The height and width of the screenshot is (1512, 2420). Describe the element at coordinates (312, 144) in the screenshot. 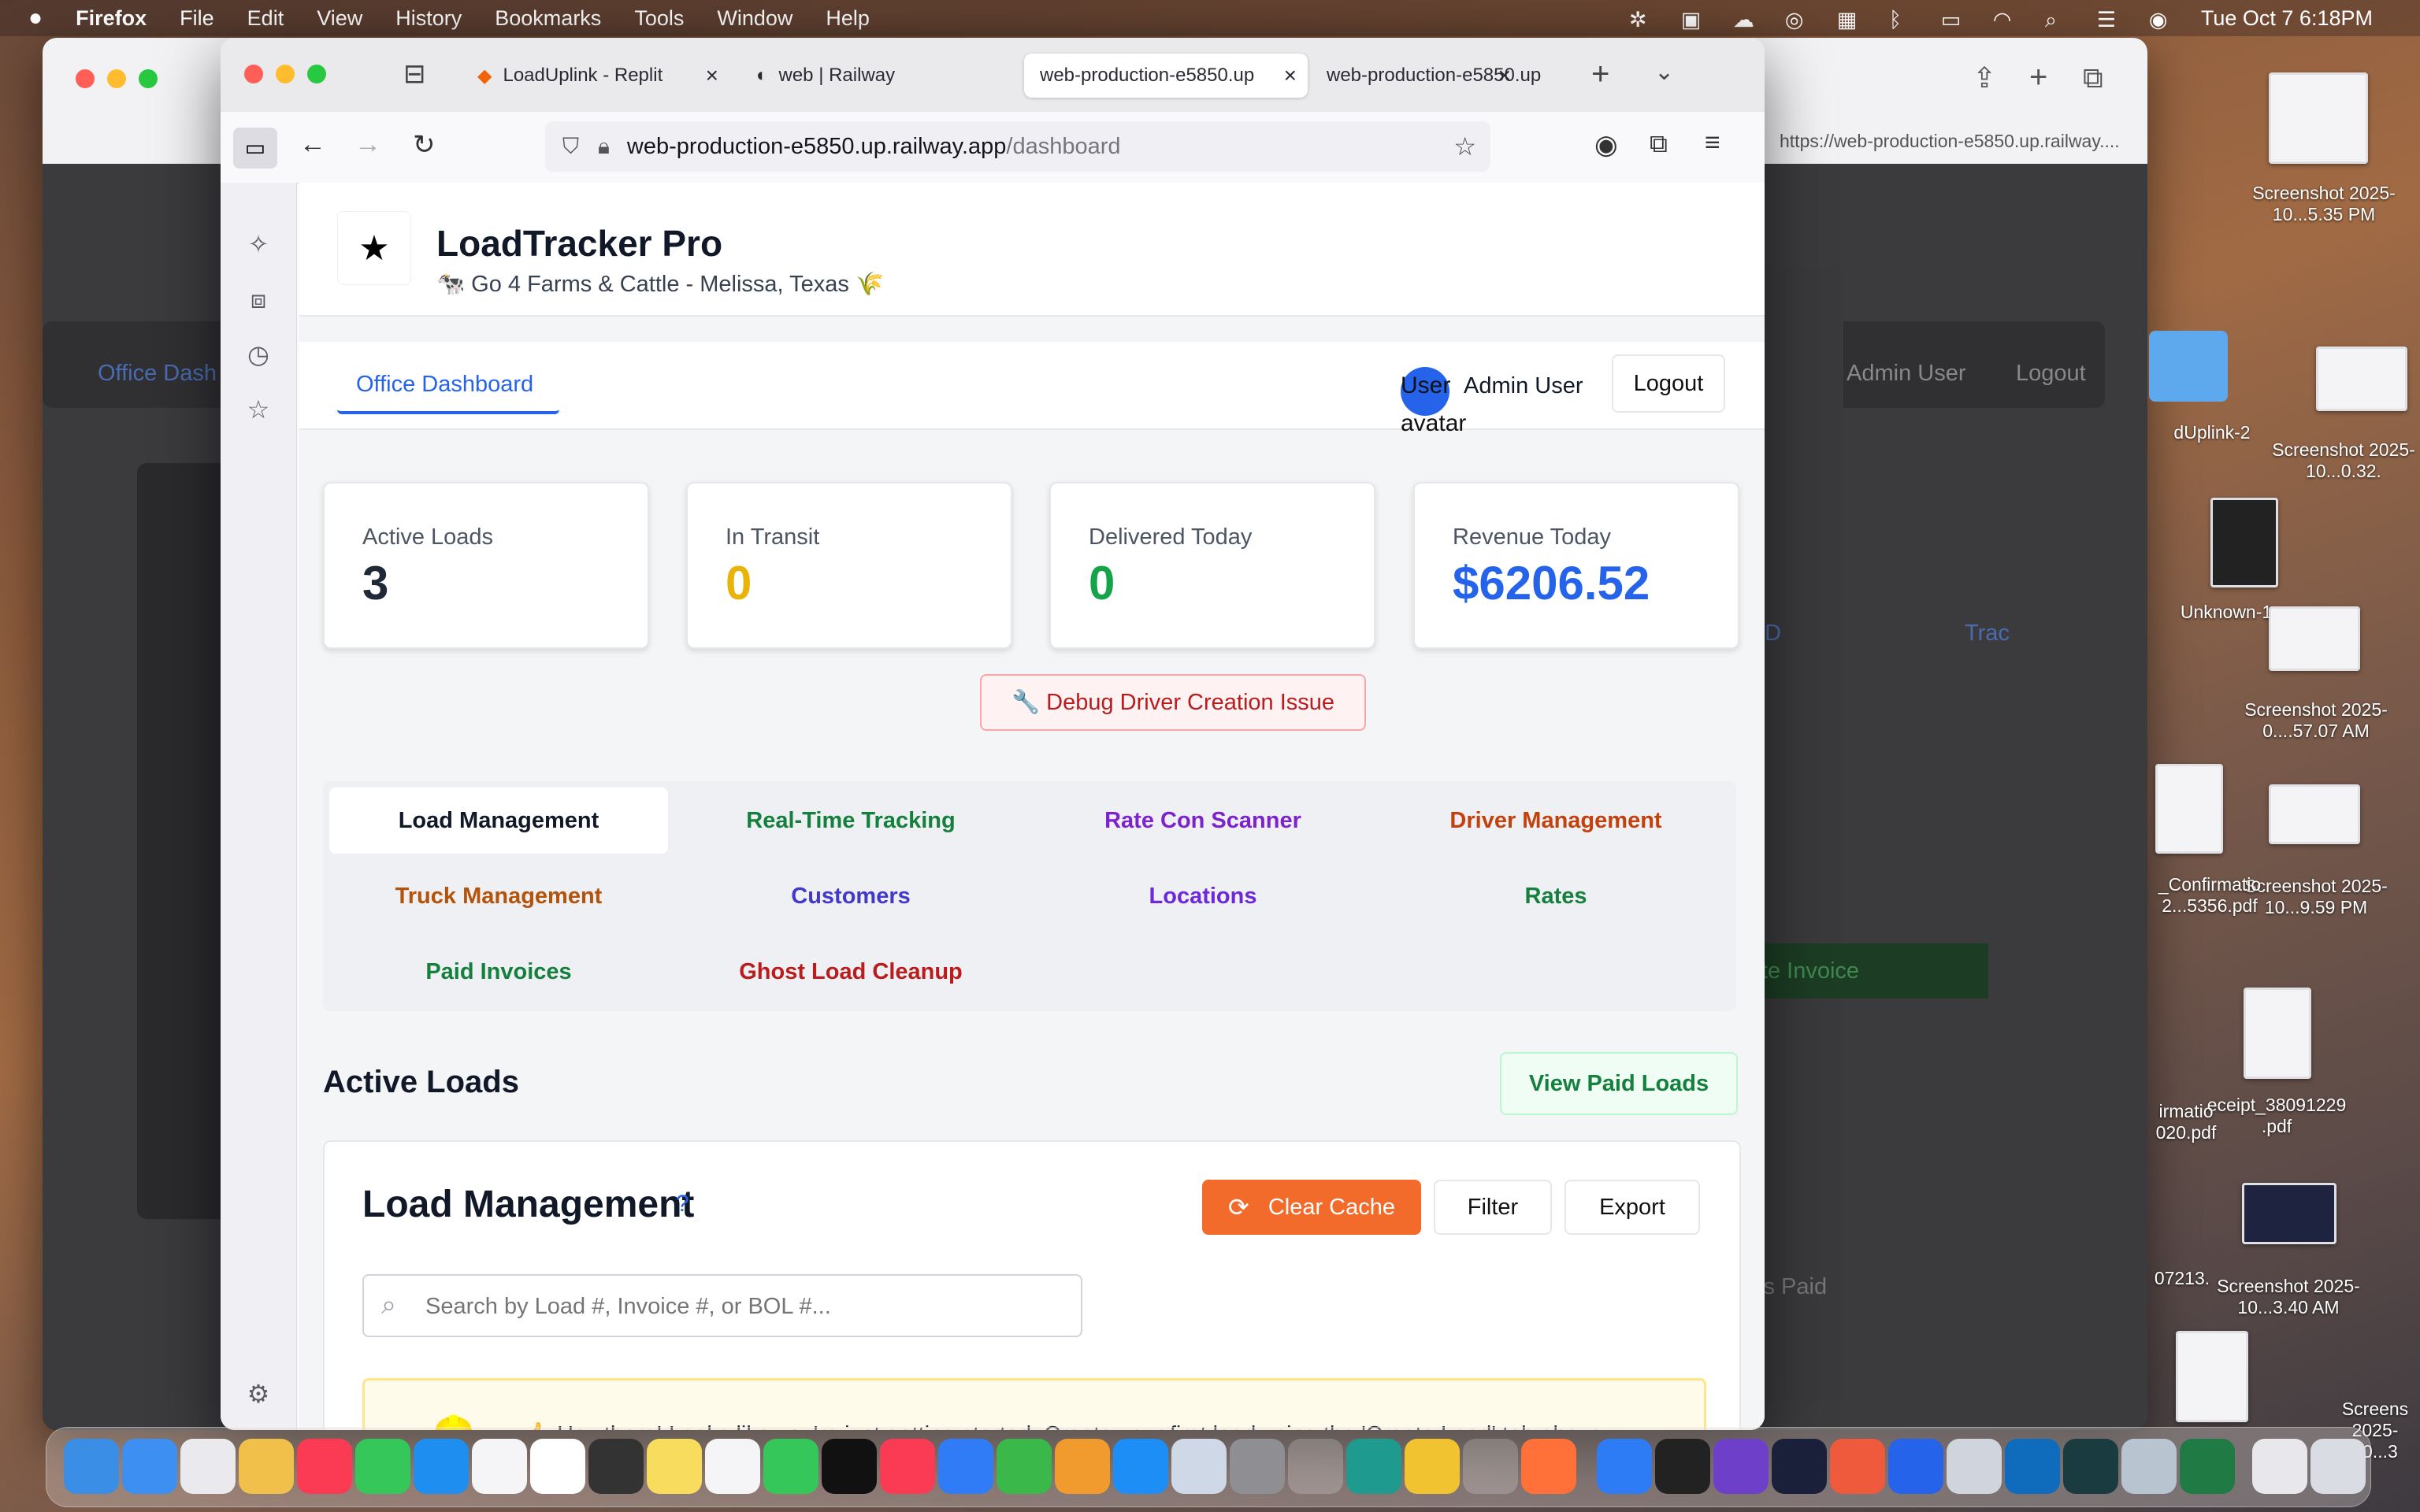

I see `back-icon: ←` at that location.